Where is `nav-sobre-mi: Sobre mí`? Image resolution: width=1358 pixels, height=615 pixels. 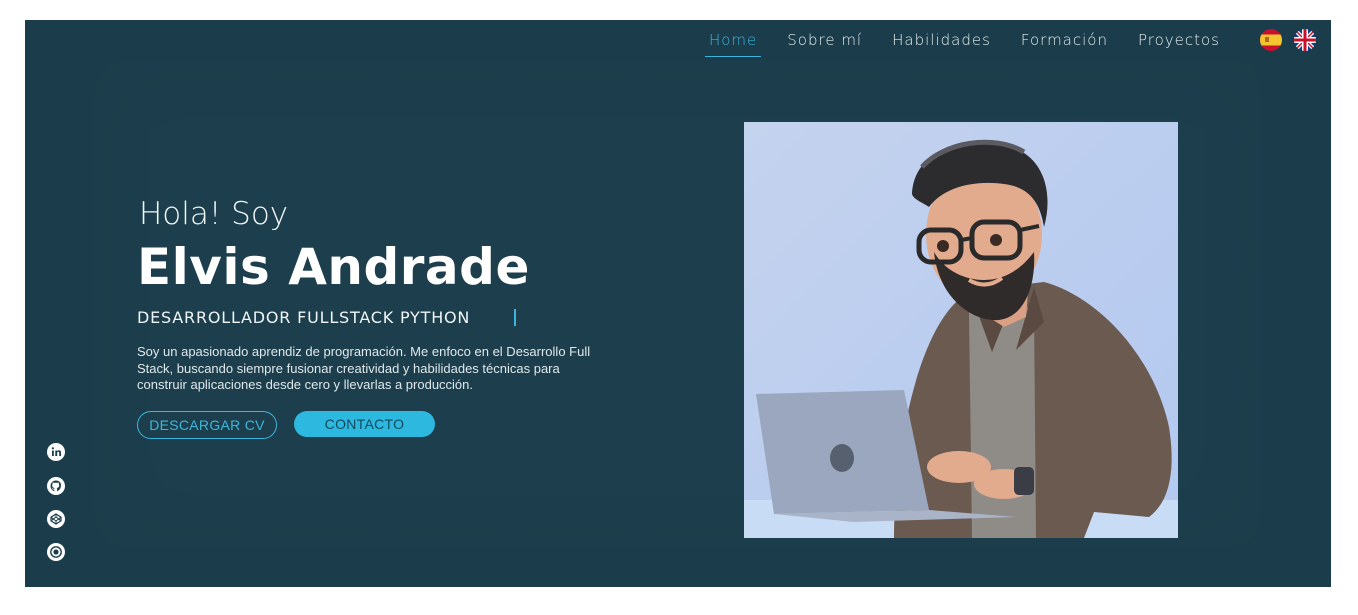
nav-sobre-mi: Sobre mí is located at coordinates (824, 40).